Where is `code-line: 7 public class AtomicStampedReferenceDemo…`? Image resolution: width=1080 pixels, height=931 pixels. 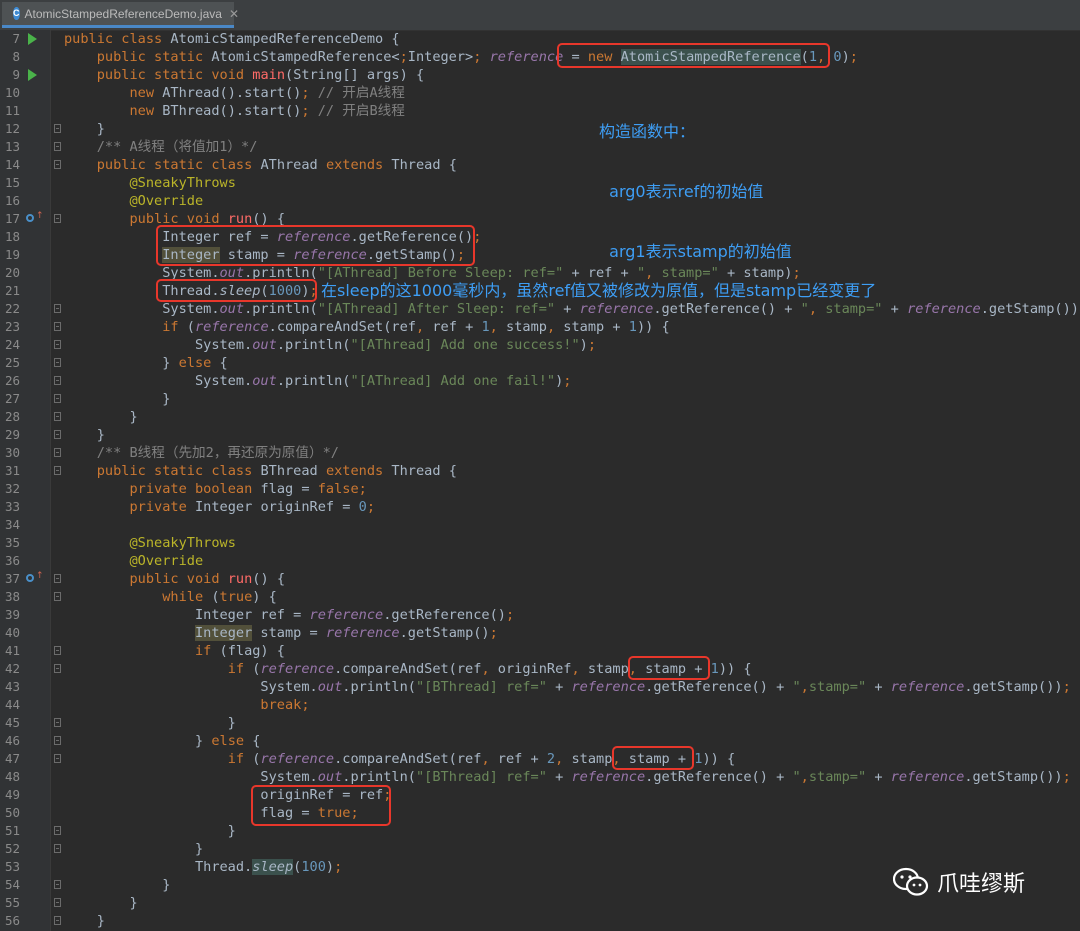
code-line: 7 public class AtomicStampedReferenceDemo… is located at coordinates (540, 39).